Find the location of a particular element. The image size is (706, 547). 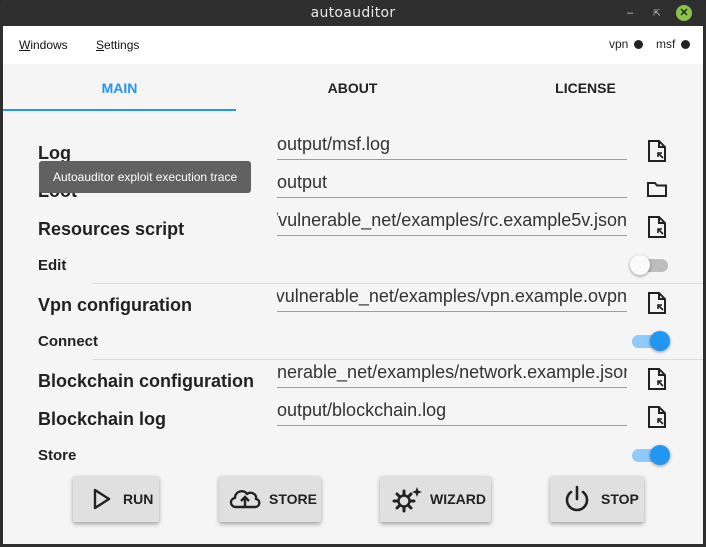

log-field: output/msf.log is located at coordinates (452, 145).